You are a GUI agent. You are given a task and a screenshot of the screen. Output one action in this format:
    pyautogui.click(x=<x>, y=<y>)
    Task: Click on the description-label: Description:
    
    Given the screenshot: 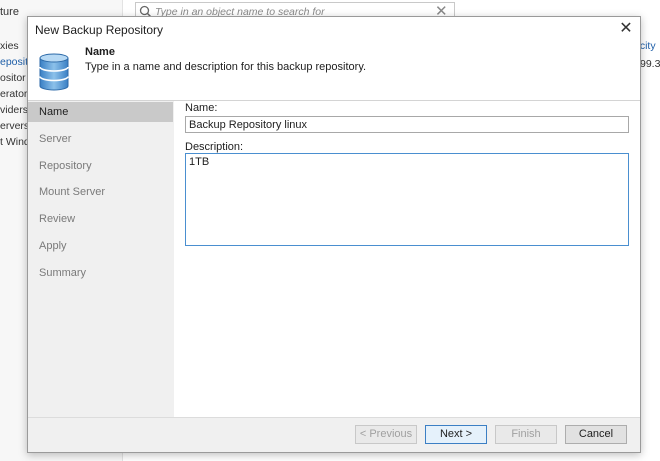 What is the action you would take?
    pyautogui.click(x=214, y=147)
    